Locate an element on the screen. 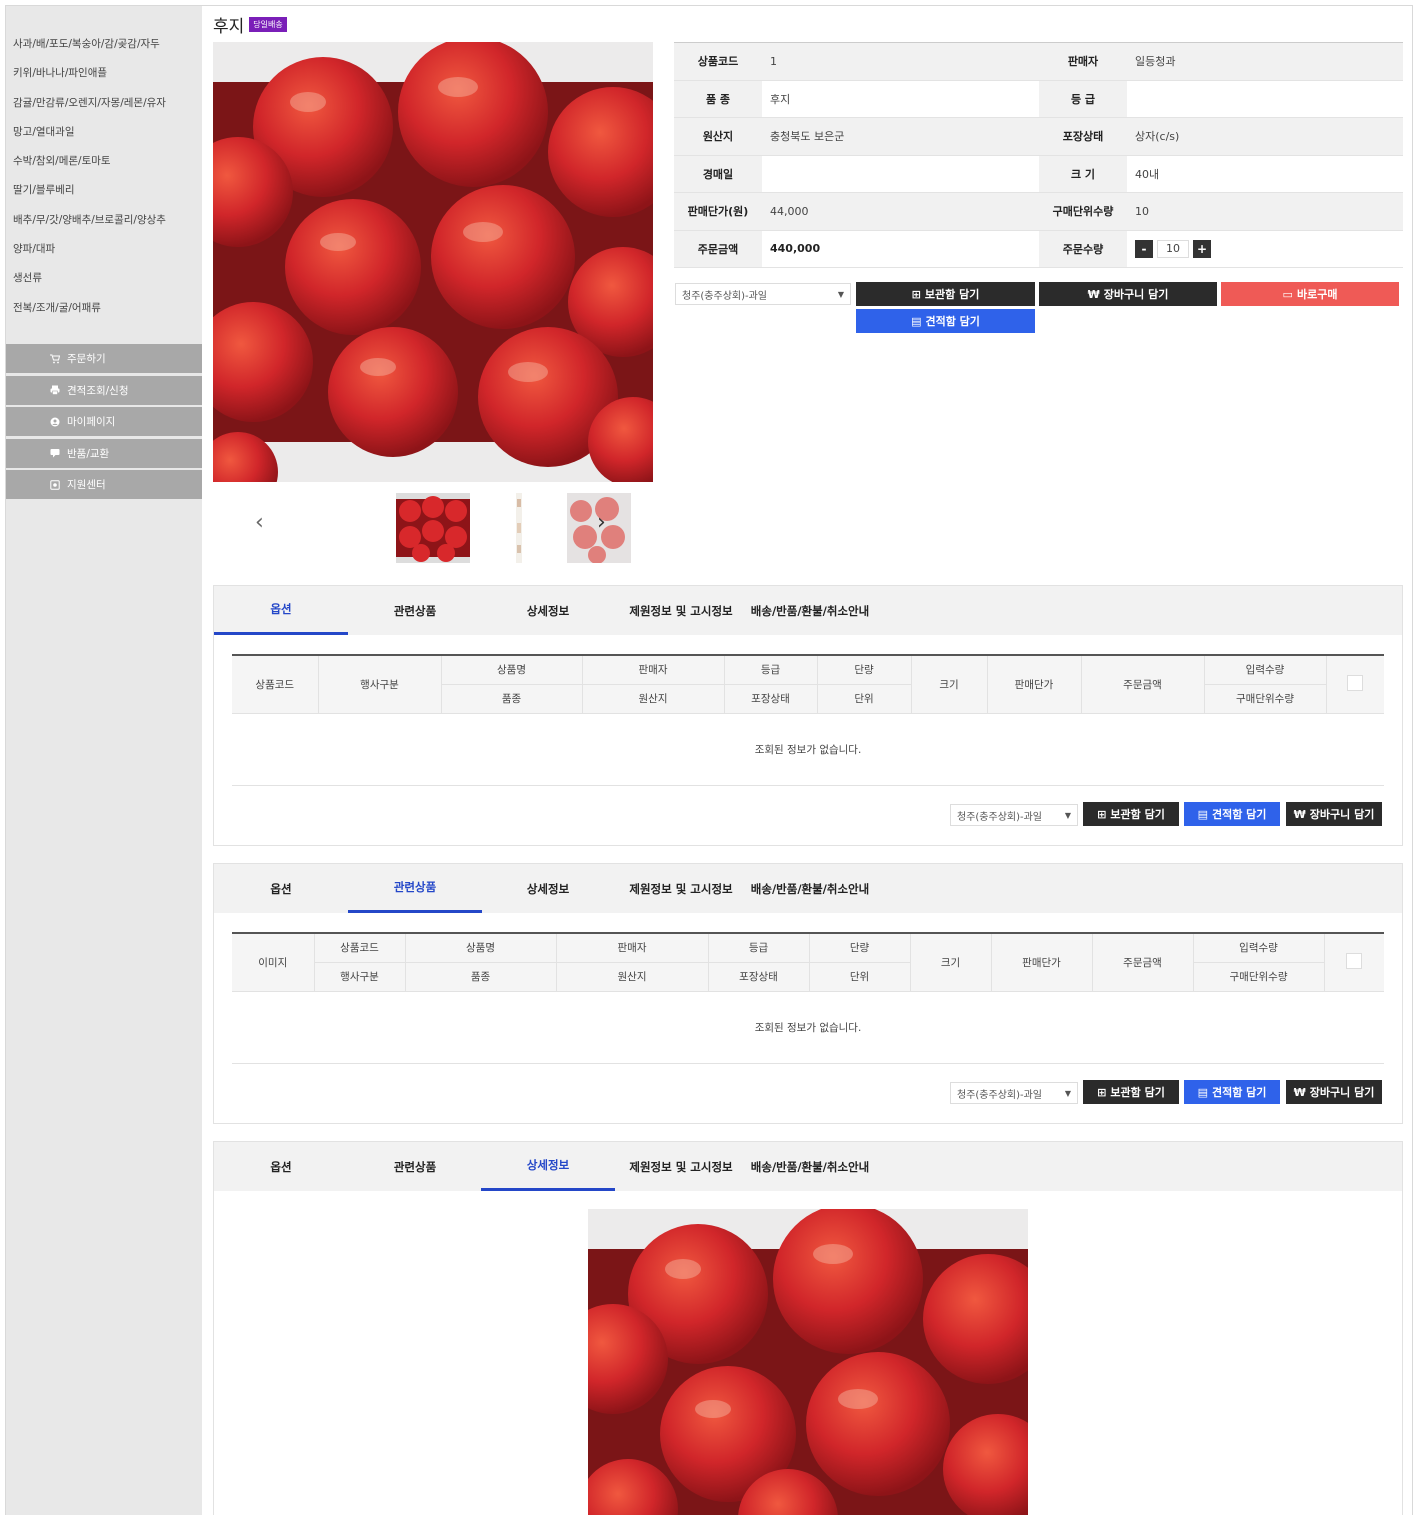 This screenshot has width=1417, height=1515. side-menu: 주문하기 견적조회/신청 마이페이지 반품/교환 지원센터 is located at coordinates (104, 423).